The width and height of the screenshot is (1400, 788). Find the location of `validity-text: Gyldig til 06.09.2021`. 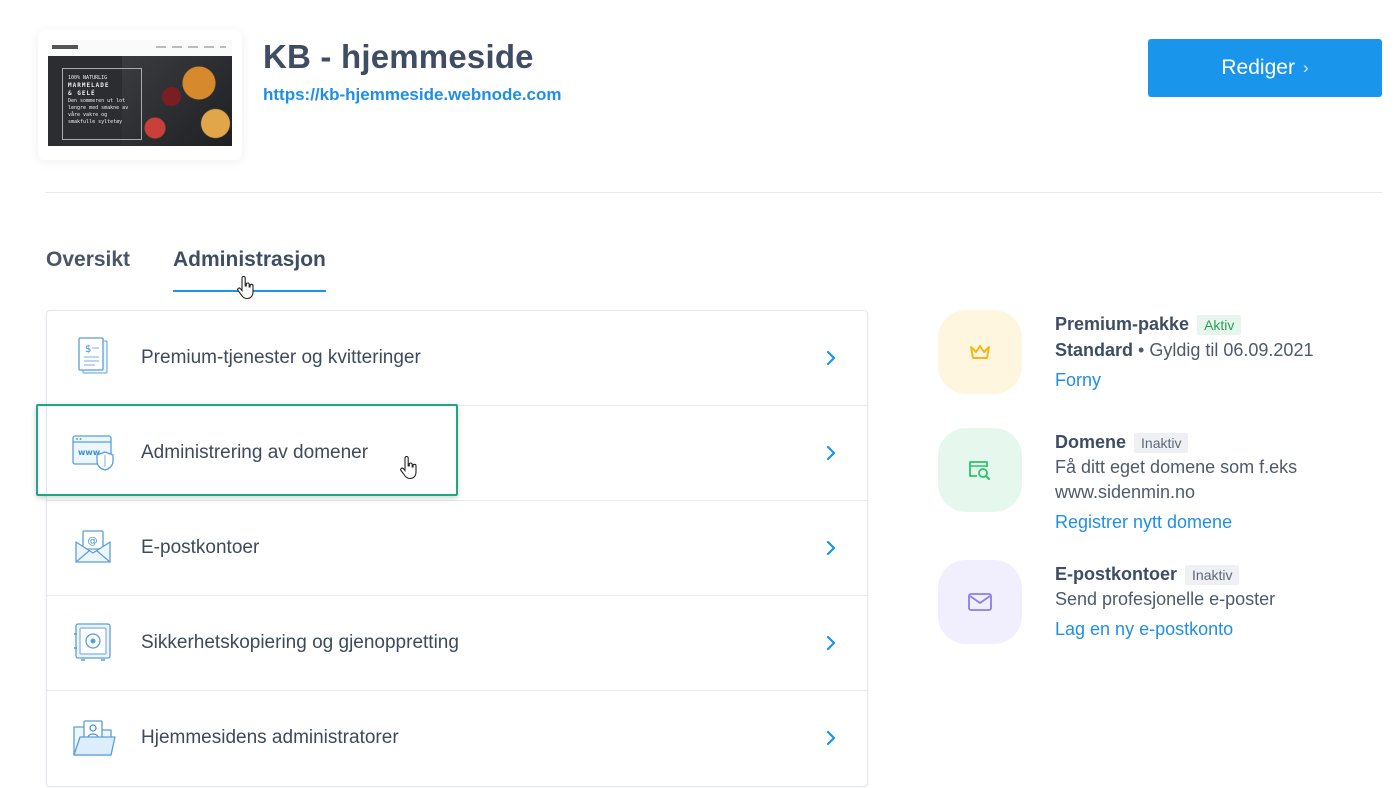

validity-text: Gyldig til 06.09.2021 is located at coordinates (1231, 350).